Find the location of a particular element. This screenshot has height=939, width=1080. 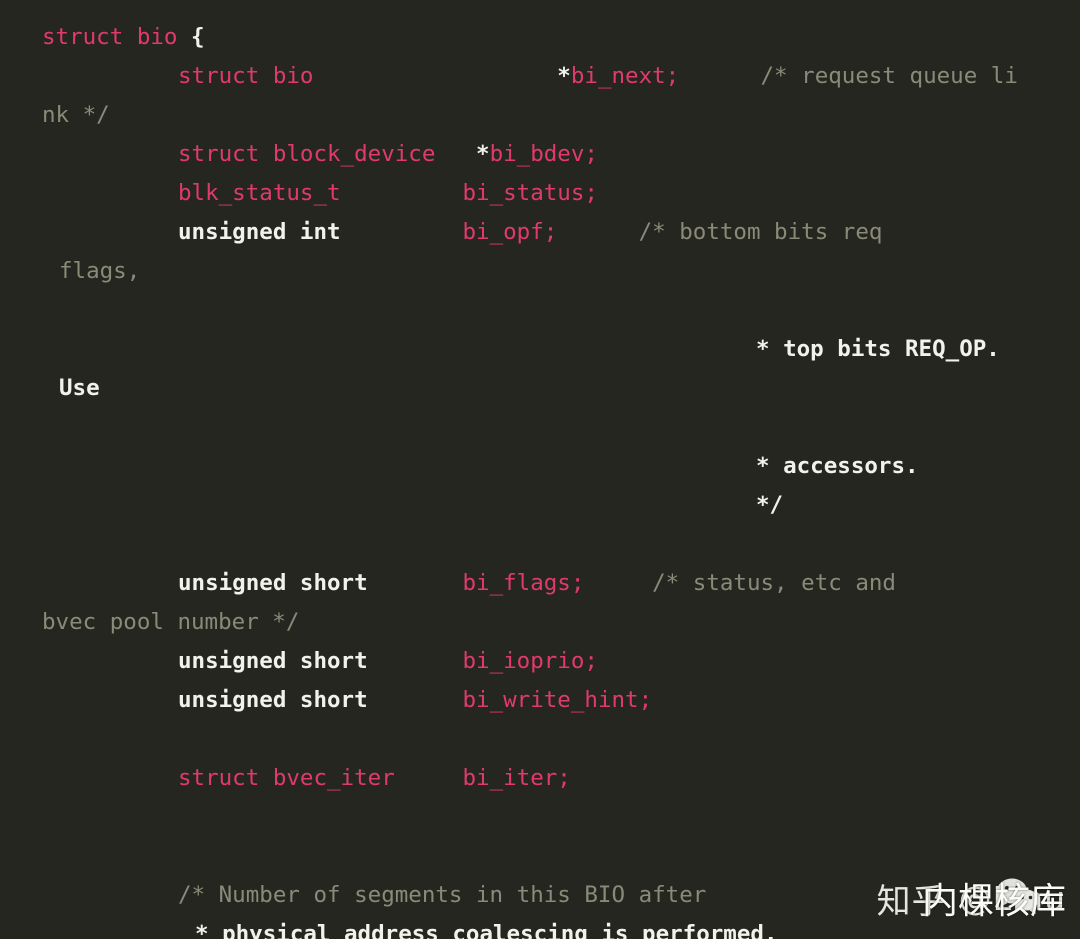

code-token-comment: /* bottom bits req is located at coordinates (760, 232).